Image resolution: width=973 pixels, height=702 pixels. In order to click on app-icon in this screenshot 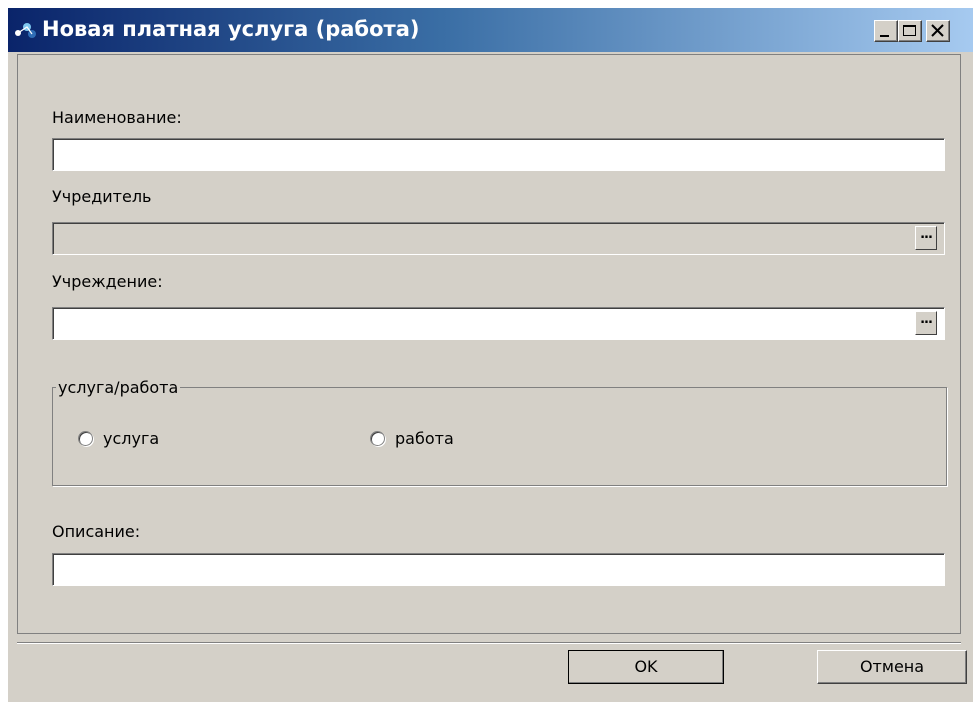, I will do `click(25, 30)`.